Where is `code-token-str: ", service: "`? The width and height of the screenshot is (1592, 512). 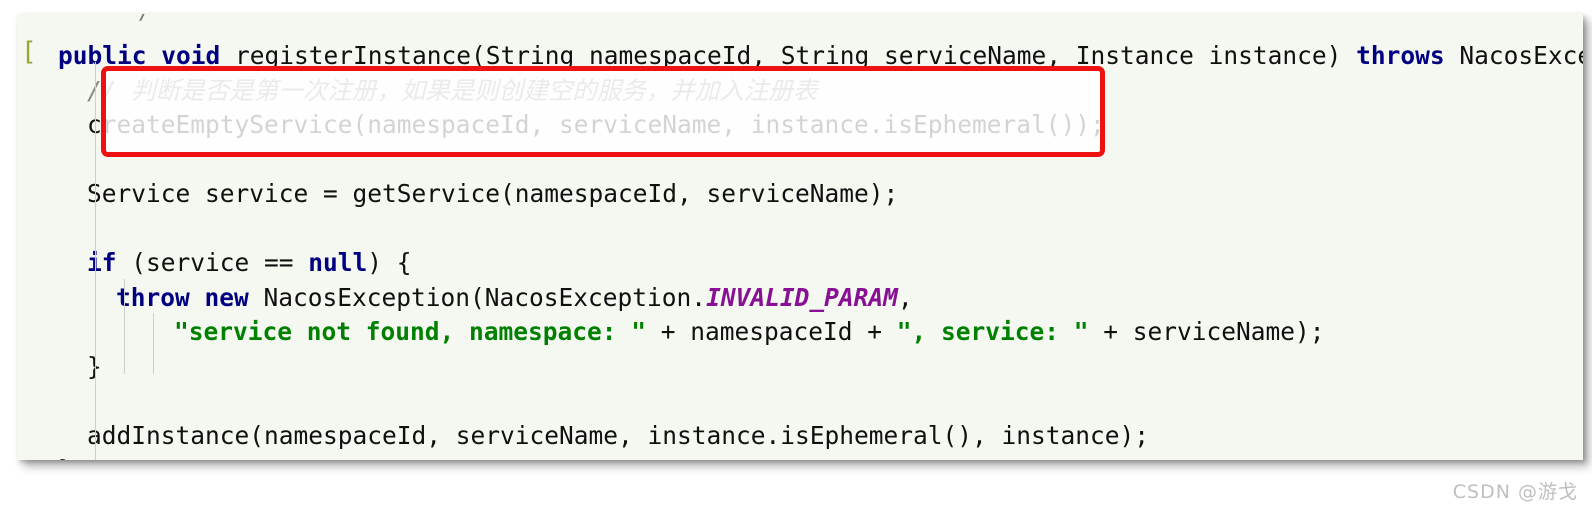 code-token-str: ", service: " is located at coordinates (992, 331).